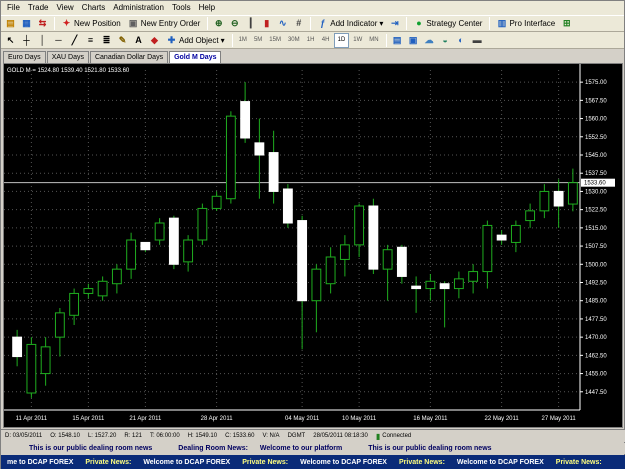 The image size is (625, 469). I want to click on menu-file: File, so click(13, 8).